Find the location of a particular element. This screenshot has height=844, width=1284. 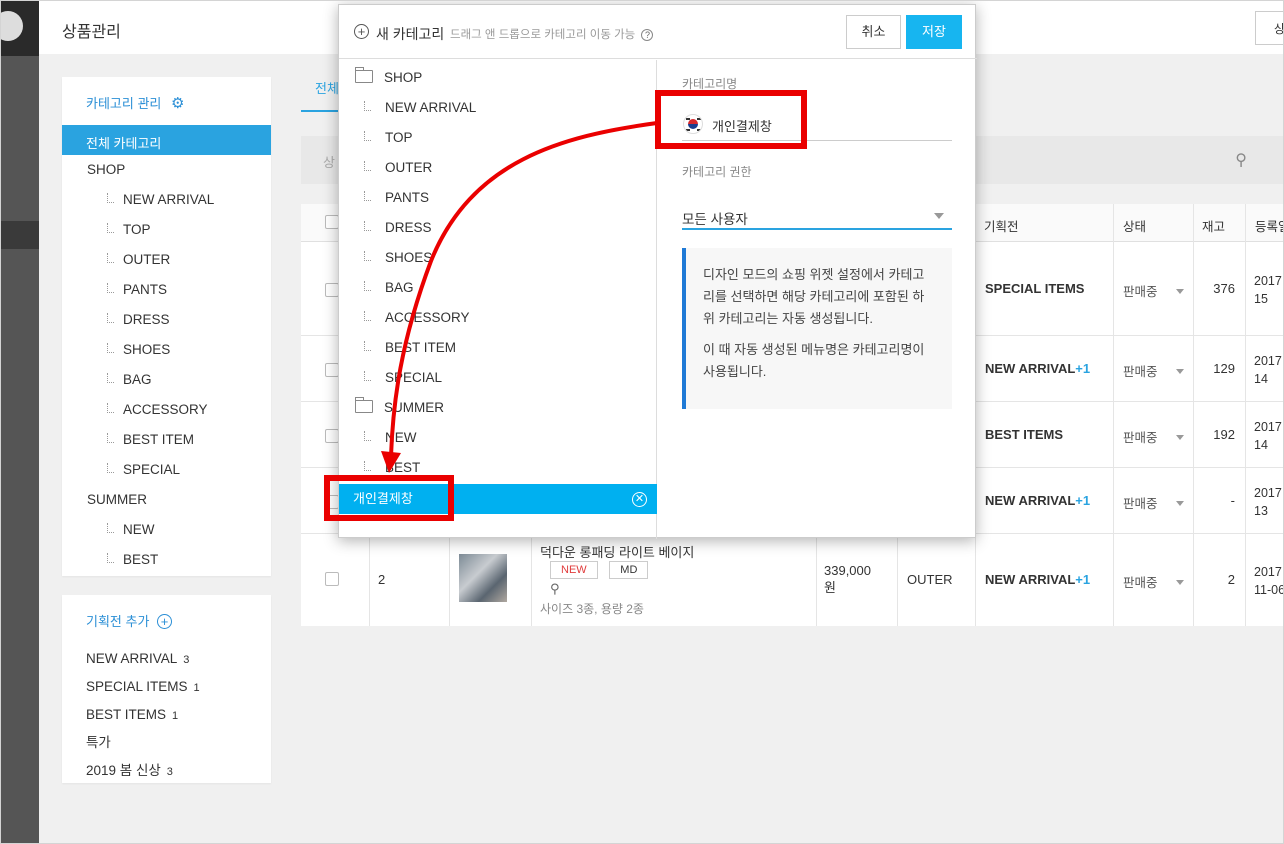

row-exhibition: SPECIAL ITEMS is located at coordinates (1034, 288).